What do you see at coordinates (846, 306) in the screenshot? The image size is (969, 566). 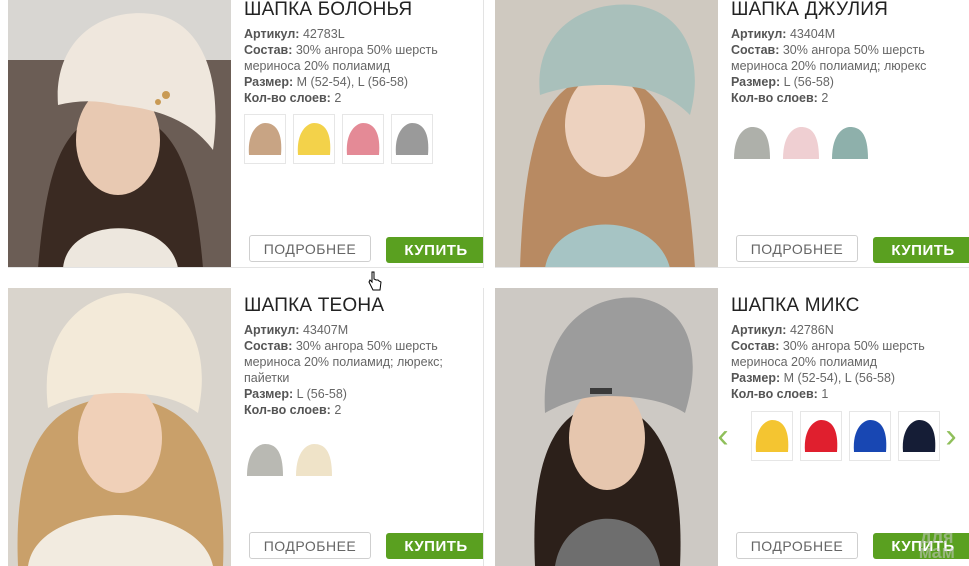 I see `product-title: ШАПКА МИКС` at bounding box center [846, 306].